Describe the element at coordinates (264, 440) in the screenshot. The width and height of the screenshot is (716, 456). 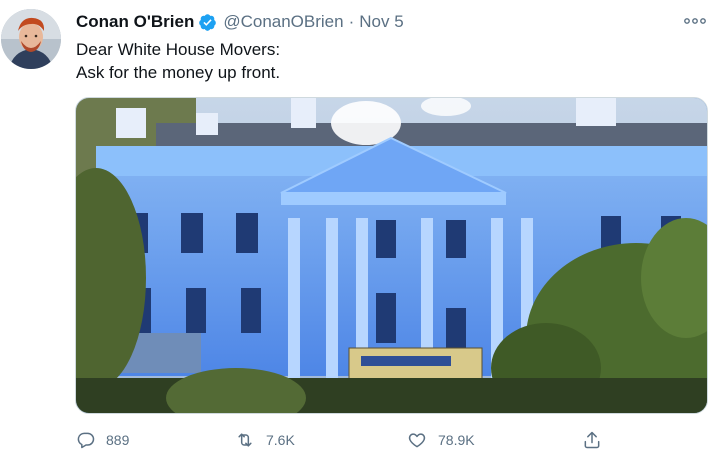
I see `retweet-button: 7.6K` at that location.